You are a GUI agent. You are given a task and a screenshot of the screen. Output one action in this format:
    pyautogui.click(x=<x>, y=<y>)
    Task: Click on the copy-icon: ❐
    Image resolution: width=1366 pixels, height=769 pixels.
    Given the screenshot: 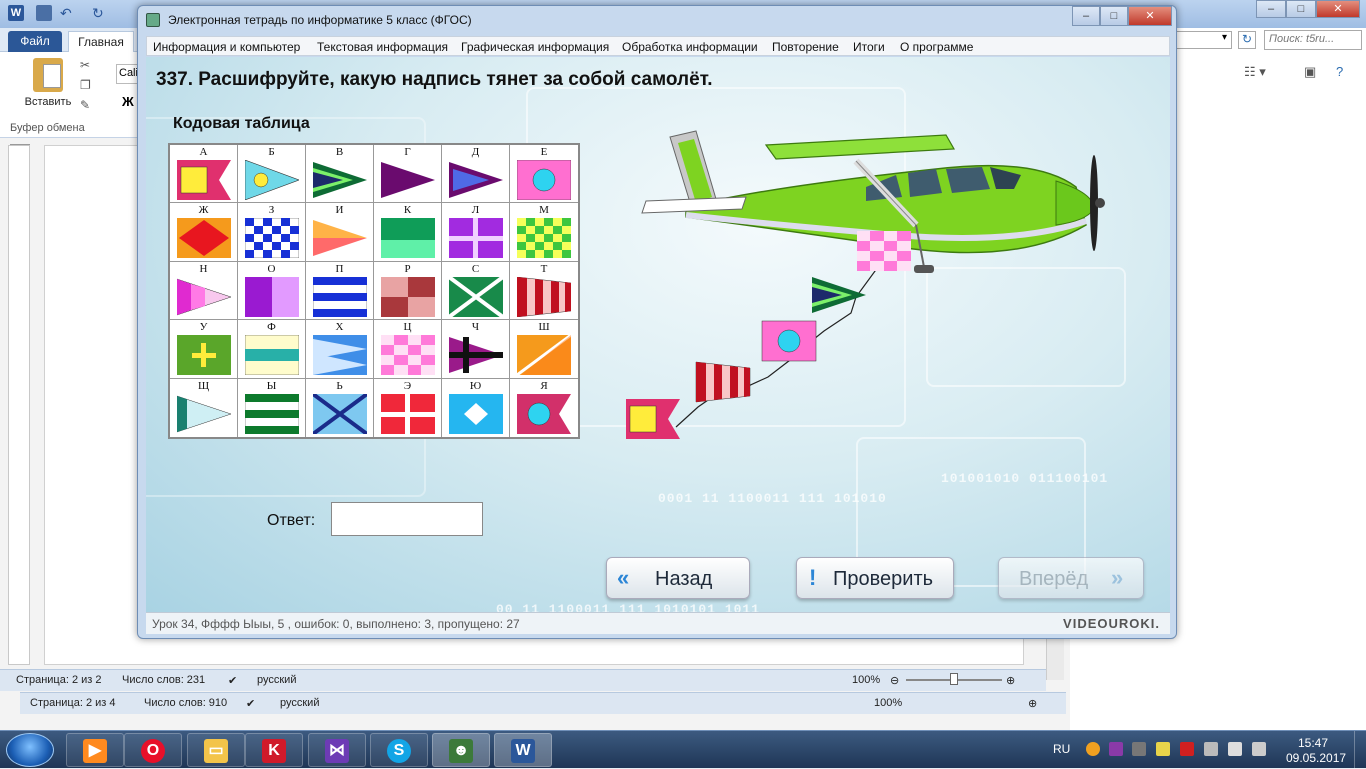 What is the action you would take?
    pyautogui.click(x=88, y=85)
    